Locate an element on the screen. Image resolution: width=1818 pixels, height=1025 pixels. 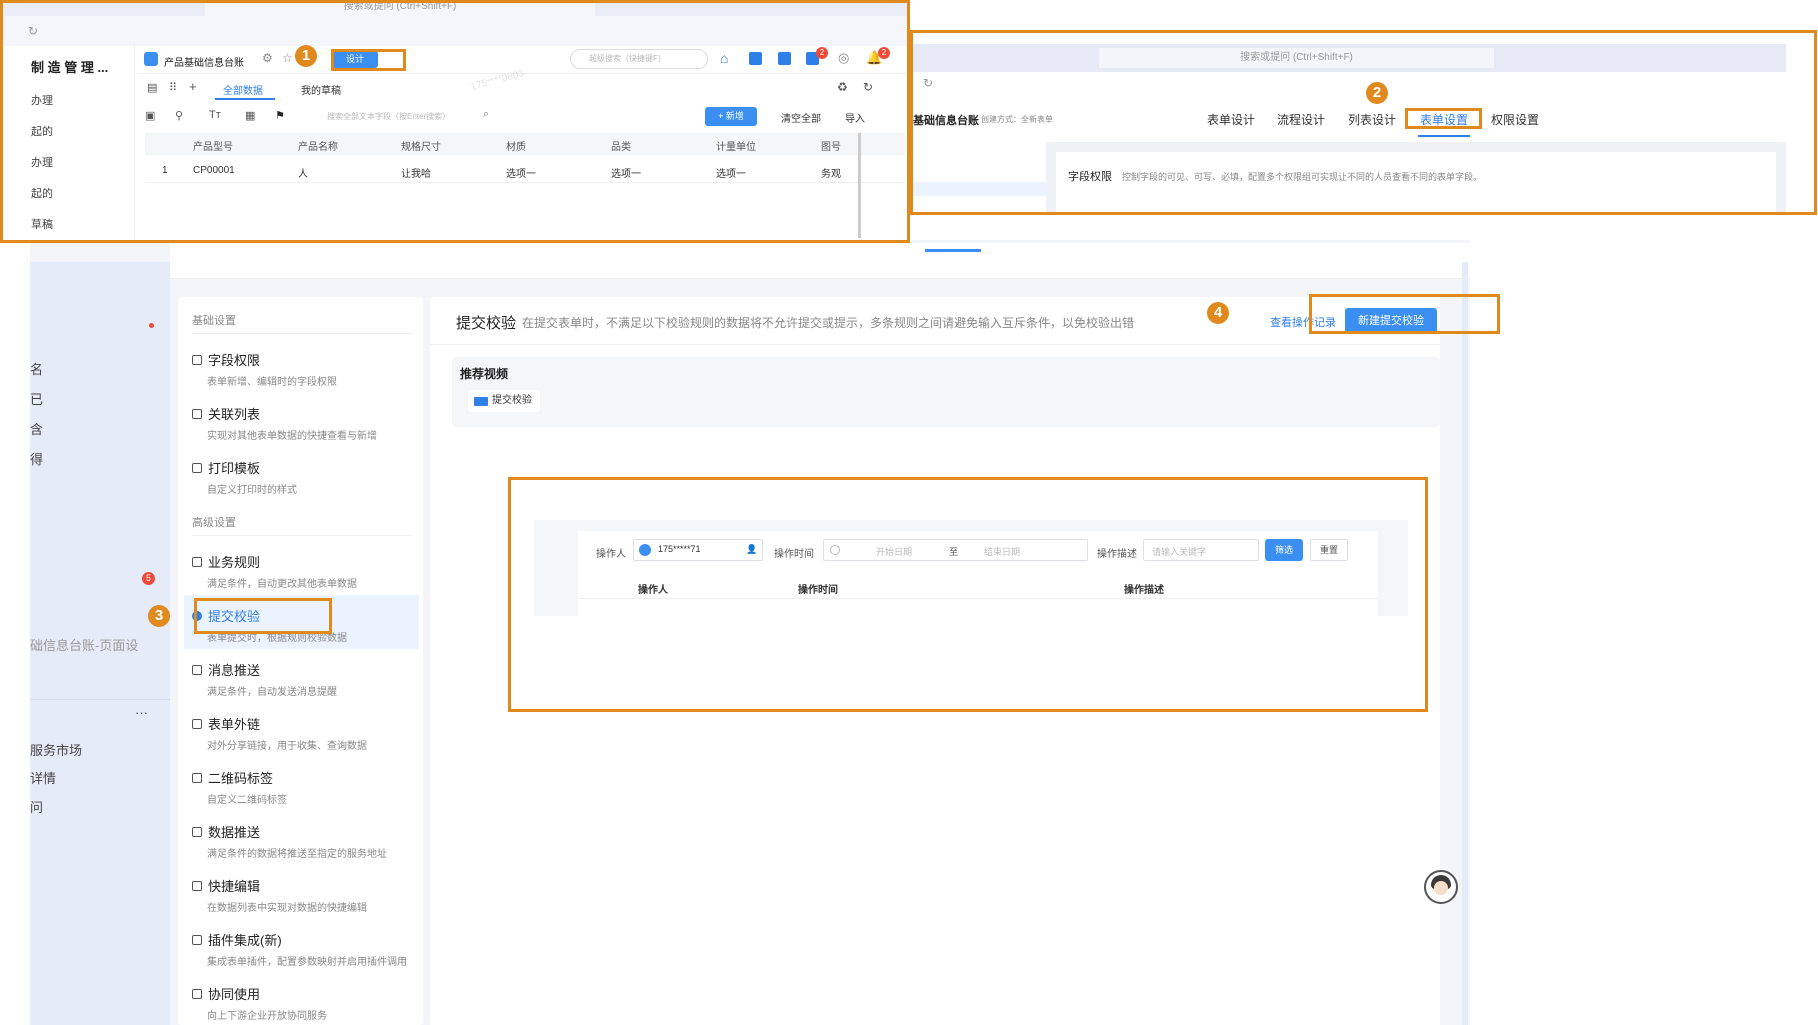
menu-item-title: 表单外链 is located at coordinates (234, 724).